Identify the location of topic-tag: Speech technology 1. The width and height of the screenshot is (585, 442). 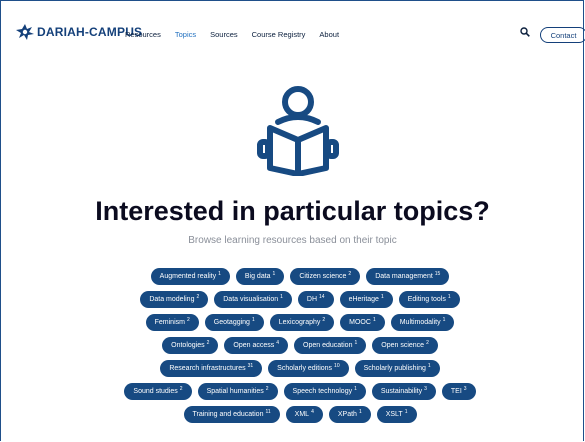
(324, 391).